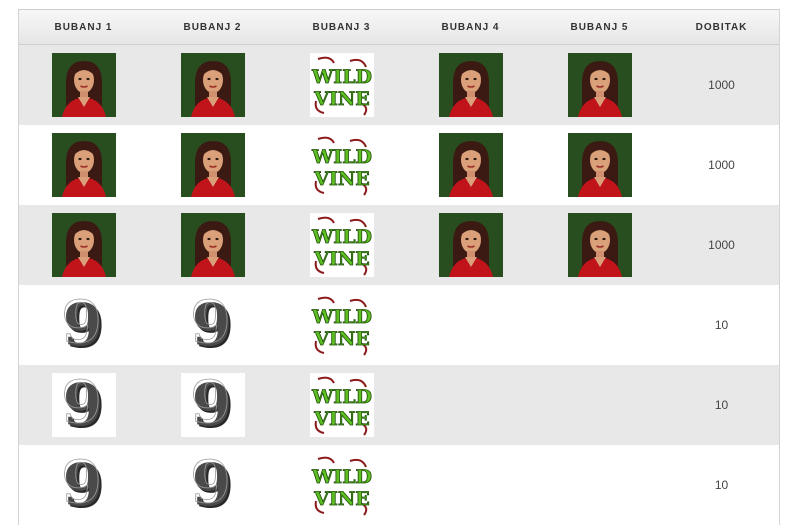  What do you see at coordinates (470, 27) in the screenshot?
I see `header-reel-4: BUBANJ 4` at bounding box center [470, 27].